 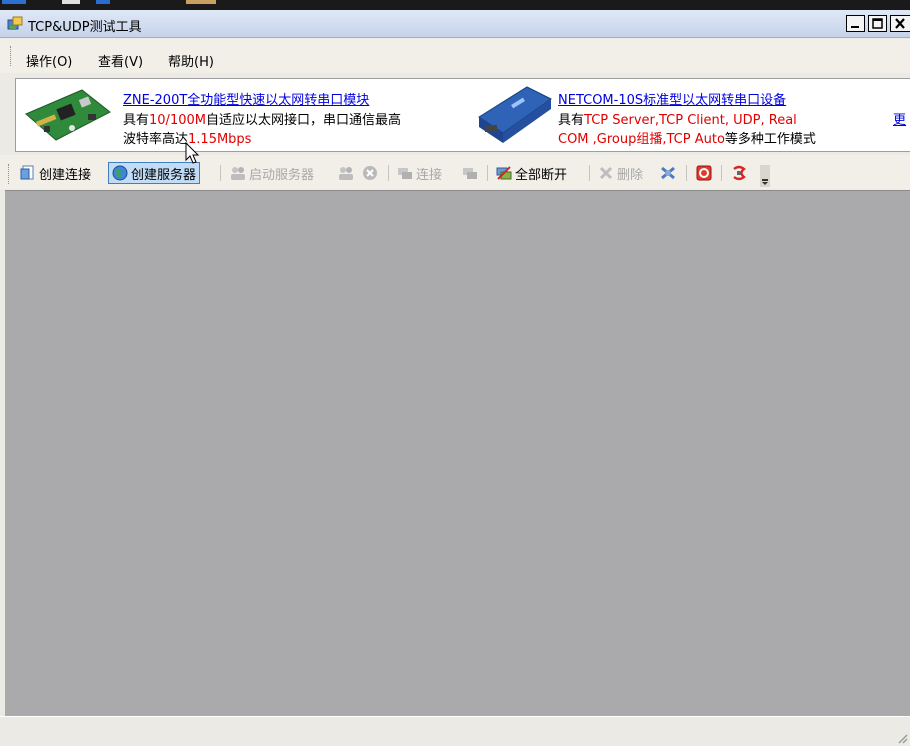 I want to click on create-server-label: 创建服务器, so click(x=164, y=175).